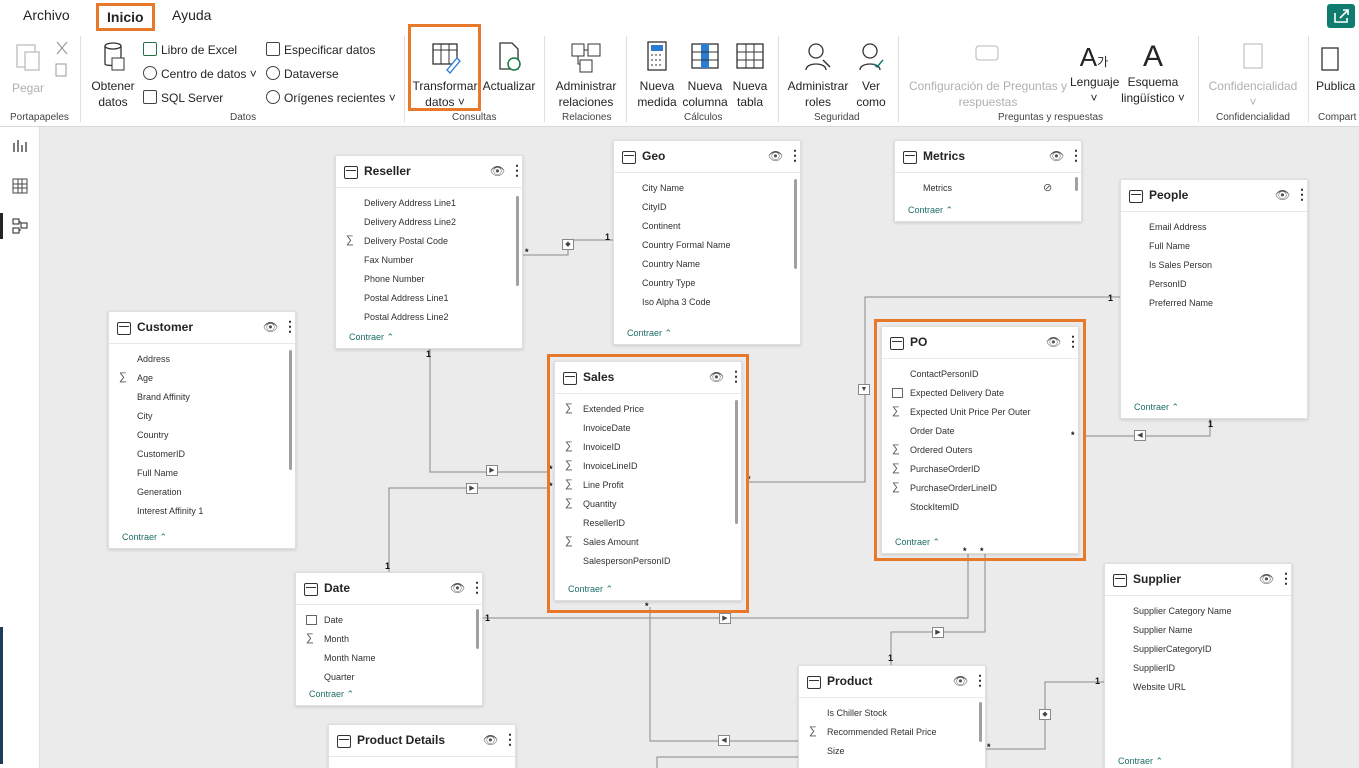 Image resolution: width=1359 pixels, height=768 pixels. I want to click on table-field: Expected Delivery Date, so click(957, 393).